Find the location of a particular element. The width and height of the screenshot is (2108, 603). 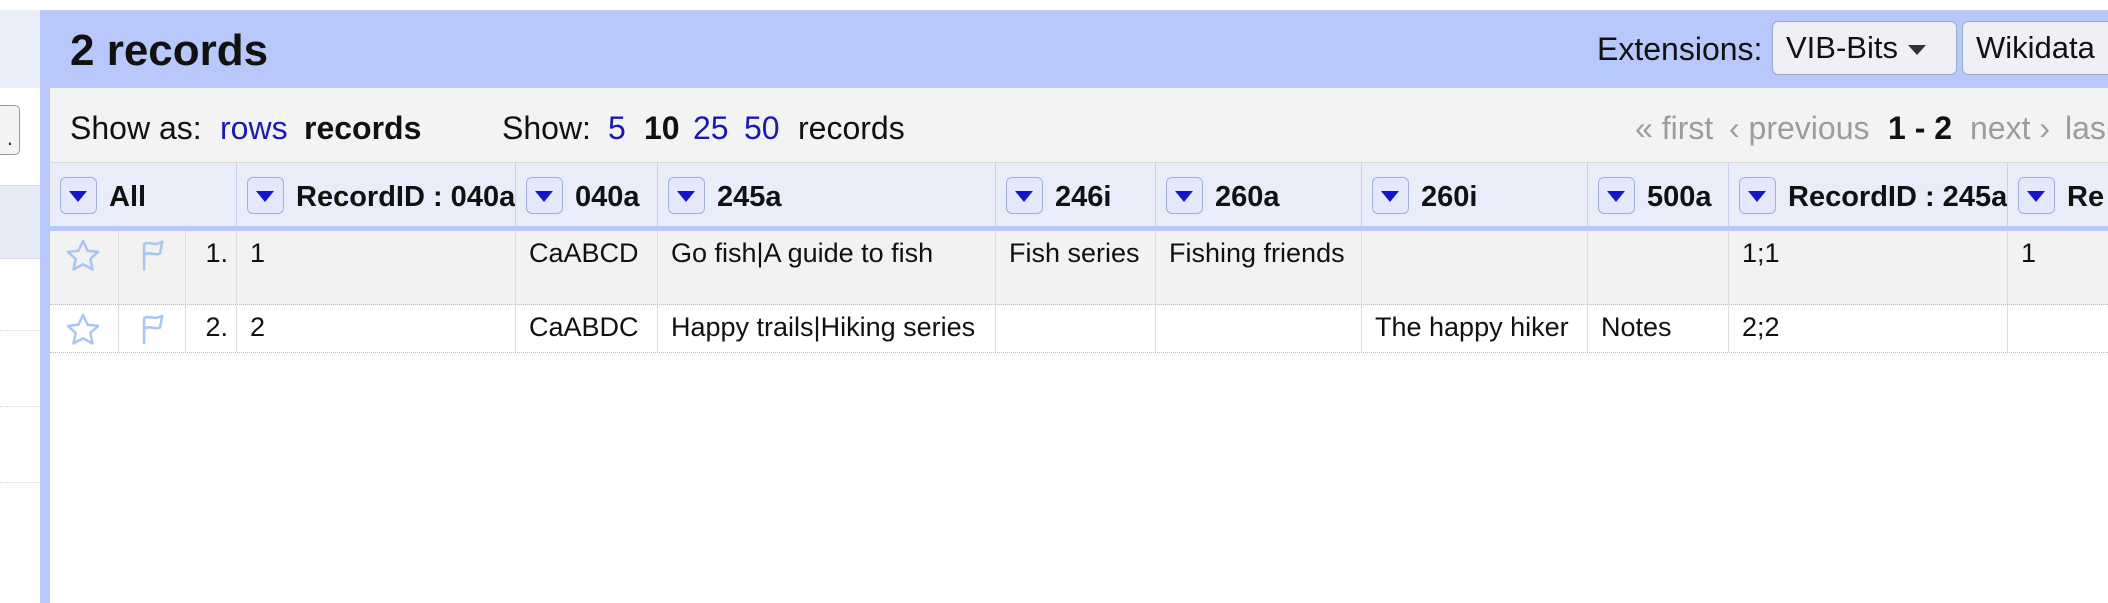

cell-260a: Fishing friends is located at coordinates (1258, 267).